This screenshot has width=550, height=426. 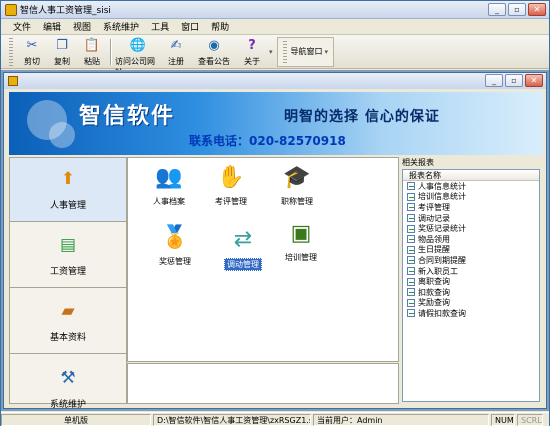 I want to click on register-icon: ✍, so click(x=176, y=45).